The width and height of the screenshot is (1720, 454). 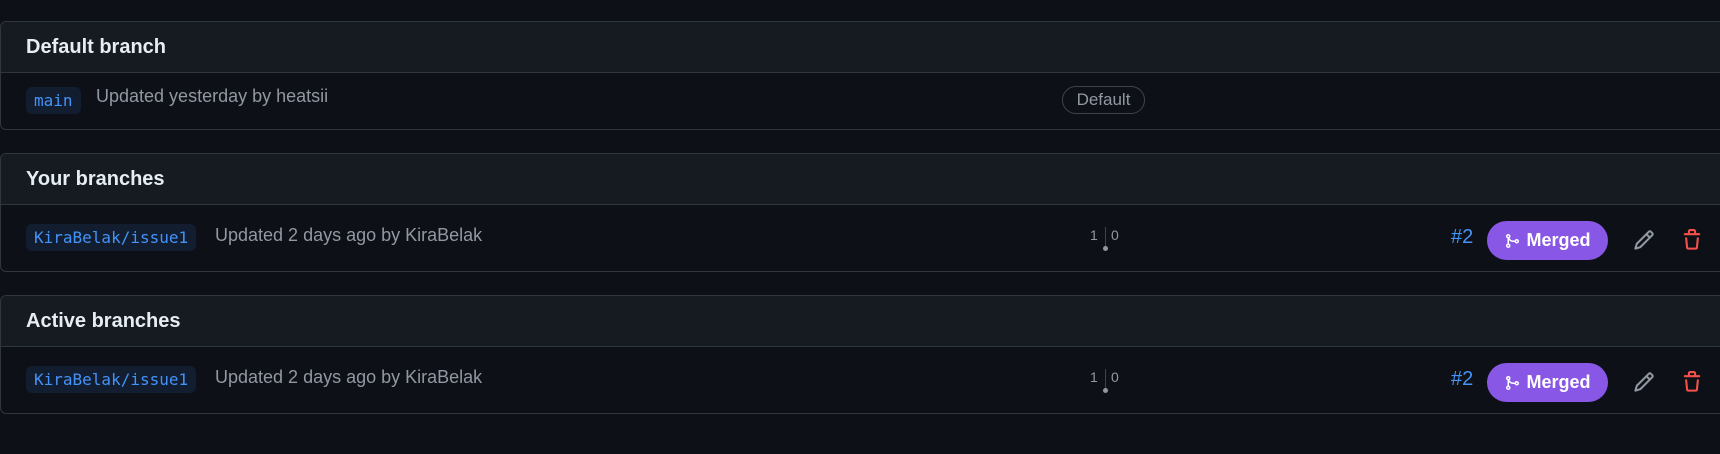 What do you see at coordinates (212, 96) in the screenshot?
I see `branch-updated-text: Updated yesterday by heatsii` at bounding box center [212, 96].